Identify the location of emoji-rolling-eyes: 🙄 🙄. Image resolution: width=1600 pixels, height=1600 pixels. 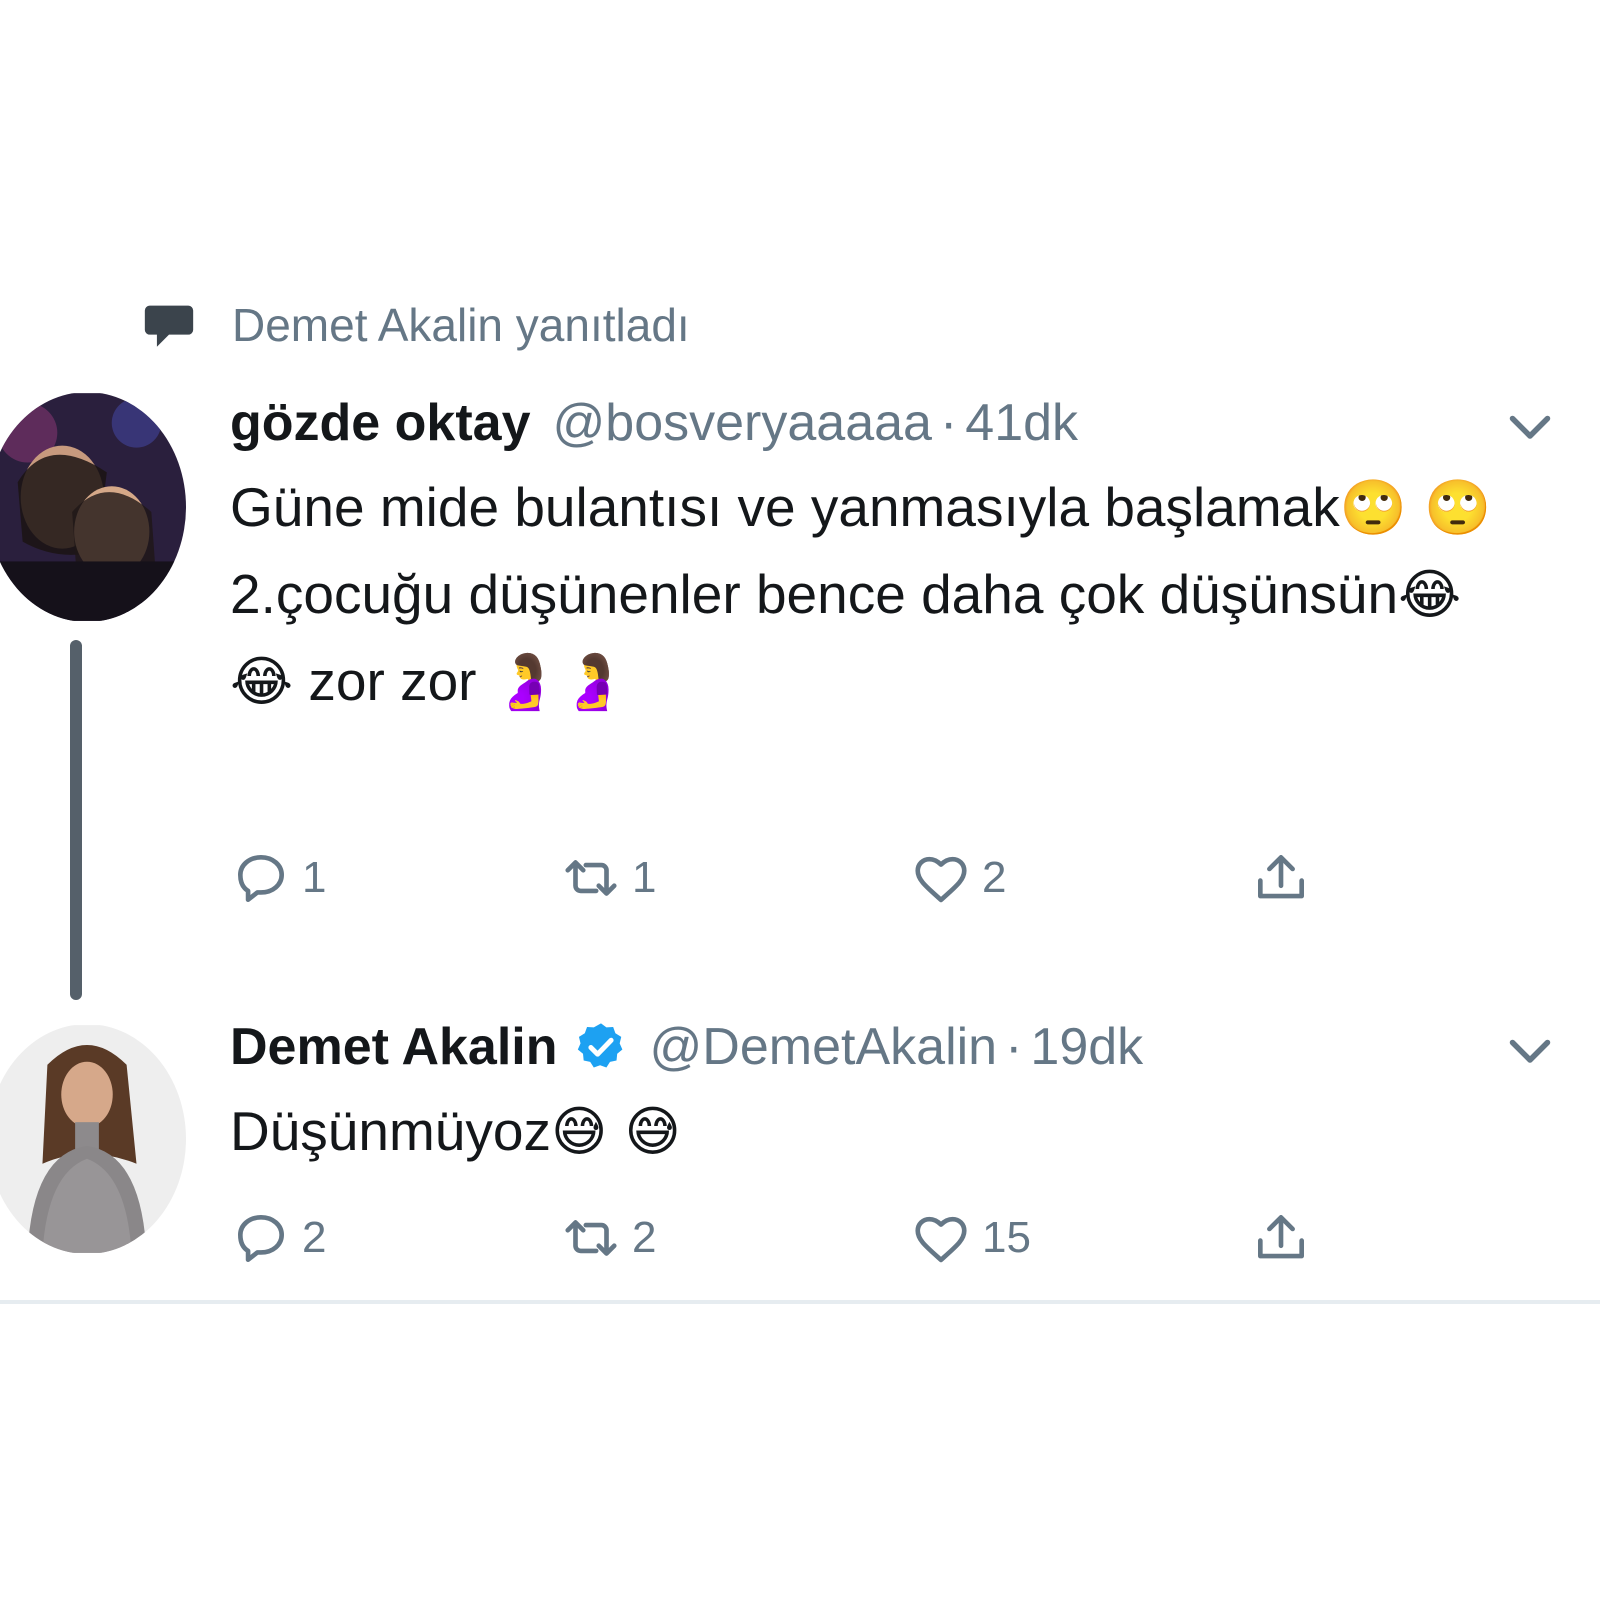
(1415, 507).